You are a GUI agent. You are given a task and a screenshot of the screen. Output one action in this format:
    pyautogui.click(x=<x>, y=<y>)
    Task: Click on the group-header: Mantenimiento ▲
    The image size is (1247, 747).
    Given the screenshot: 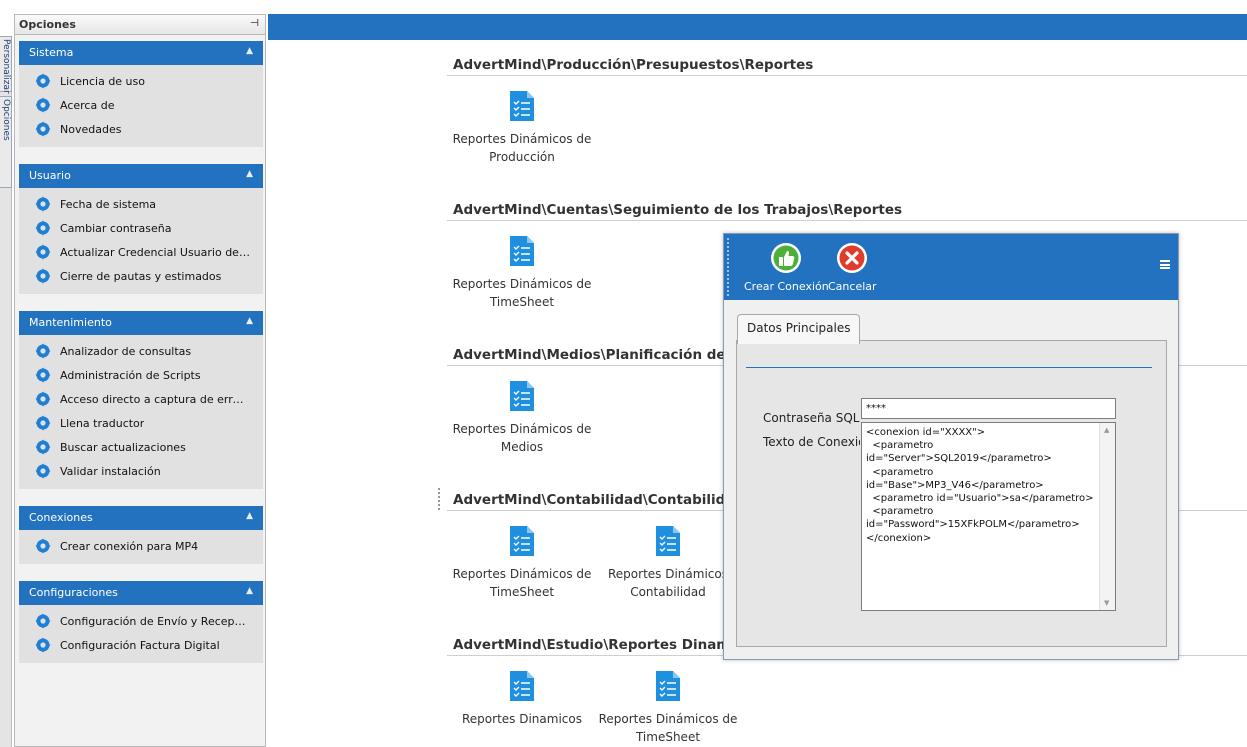 What is the action you would take?
    pyautogui.click(x=141, y=323)
    